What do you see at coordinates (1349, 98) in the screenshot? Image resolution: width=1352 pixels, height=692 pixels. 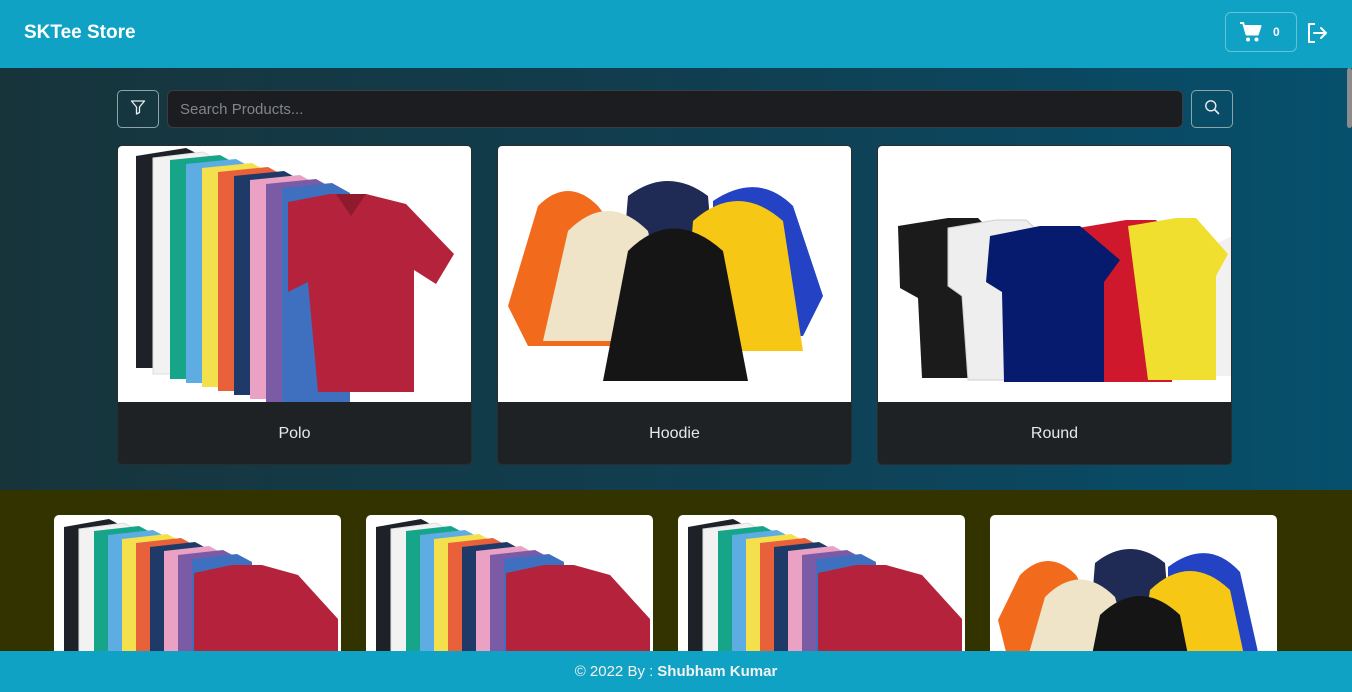 I see `scrollbar` at bounding box center [1349, 98].